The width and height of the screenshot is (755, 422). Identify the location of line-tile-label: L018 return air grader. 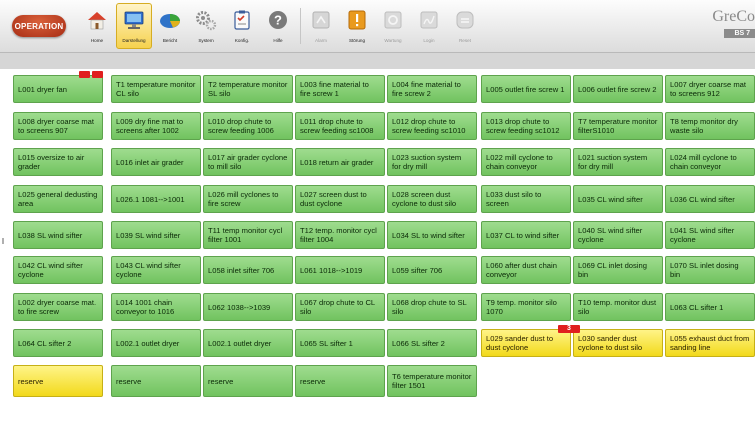
(337, 162).